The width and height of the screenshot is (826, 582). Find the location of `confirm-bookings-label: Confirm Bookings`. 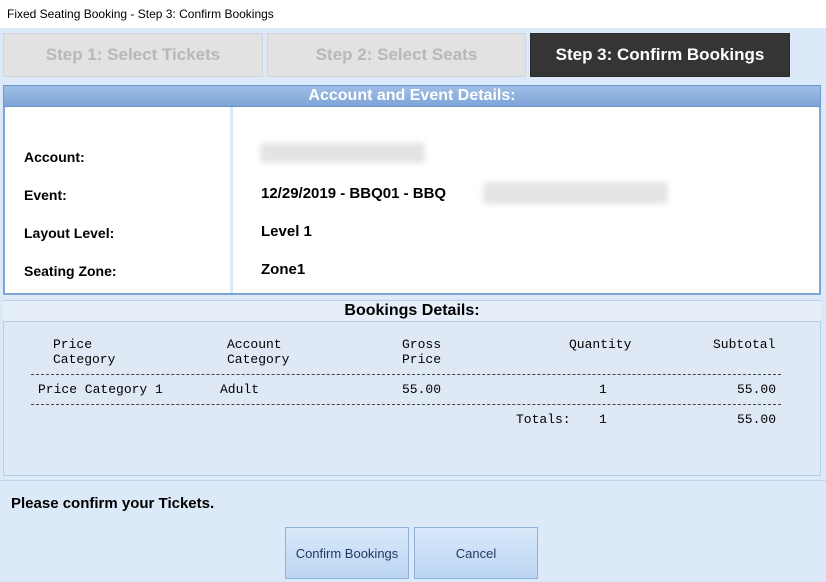

confirm-bookings-label: Confirm Bookings is located at coordinates (347, 553).